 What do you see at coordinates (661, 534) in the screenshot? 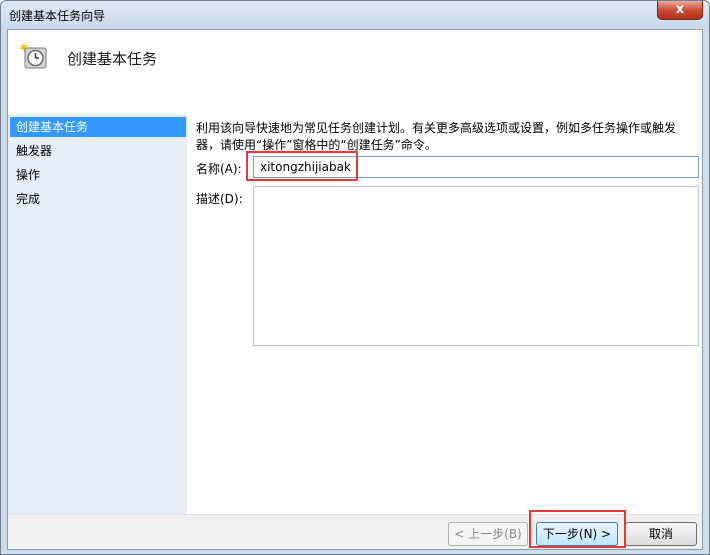
I see `cancel-button: 取消` at bounding box center [661, 534].